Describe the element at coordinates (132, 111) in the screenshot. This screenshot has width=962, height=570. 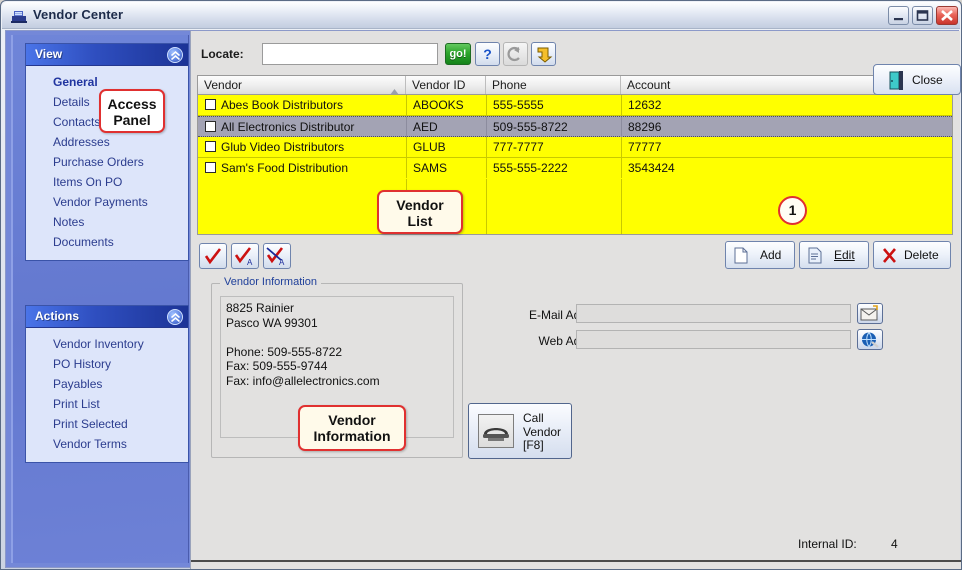
I see `annotation-access-panel: Access Panel` at that location.